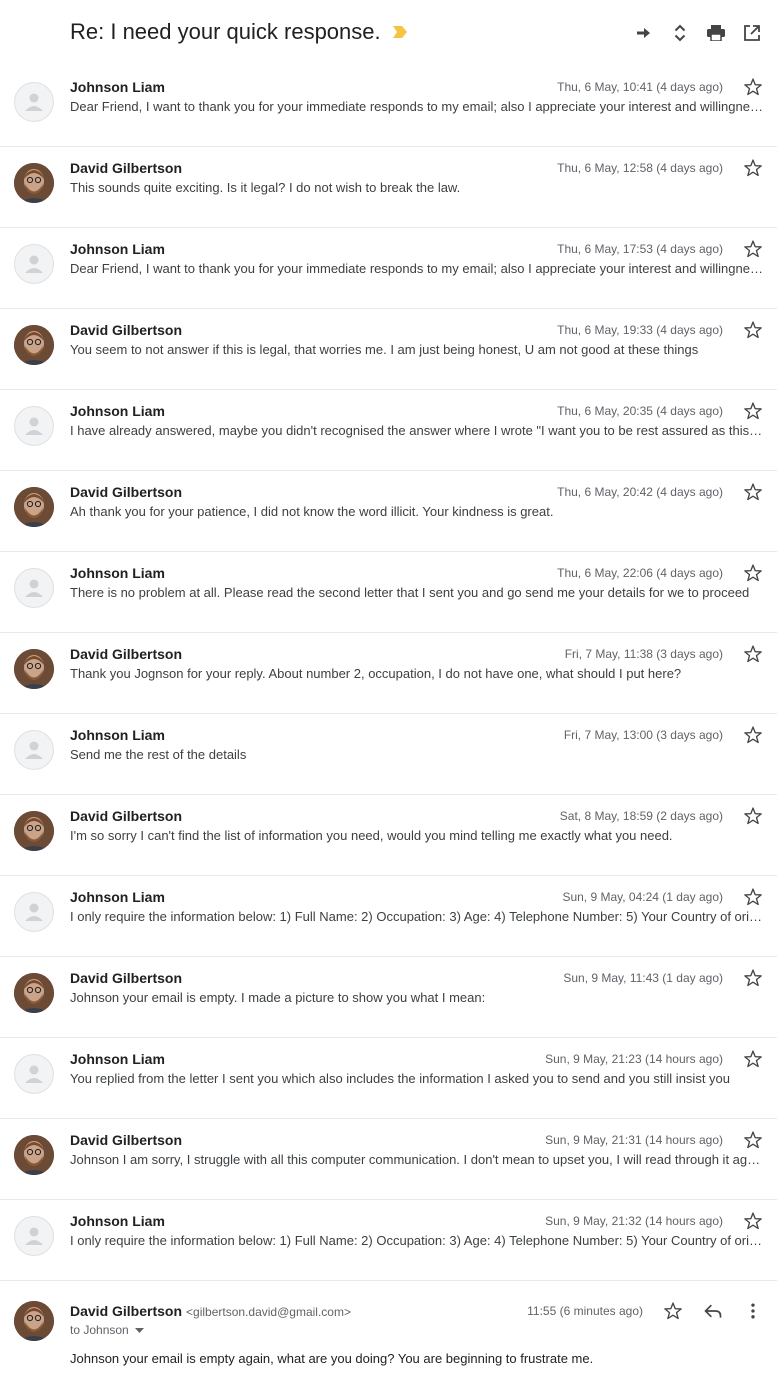 The width and height of the screenshot is (777, 1375). Describe the element at coordinates (225, 31) in the screenshot. I see `subject-text: Re: I need your quick response.` at that location.